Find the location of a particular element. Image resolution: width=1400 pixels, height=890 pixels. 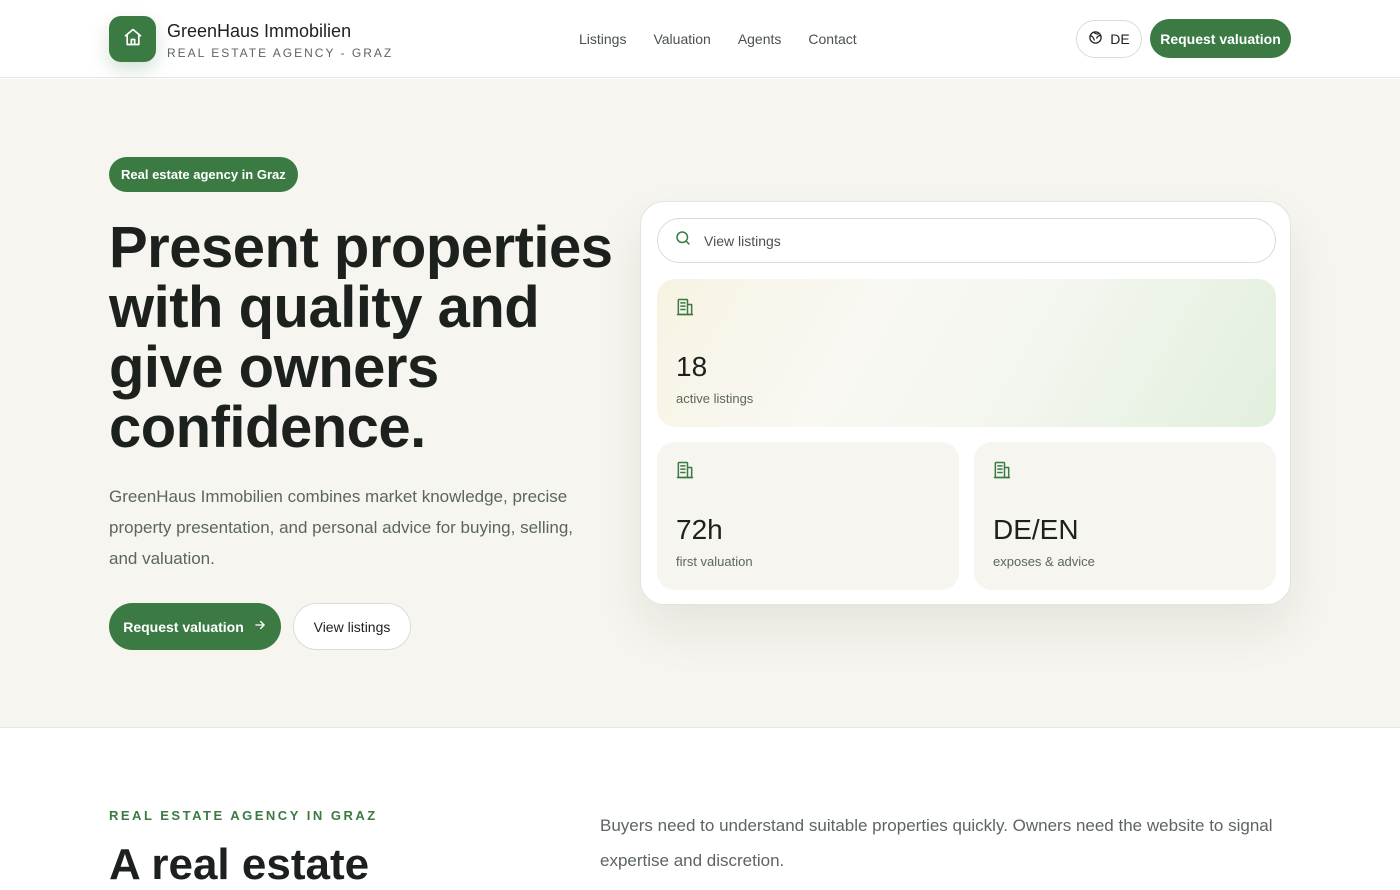

globe-icon is located at coordinates (1095, 39).